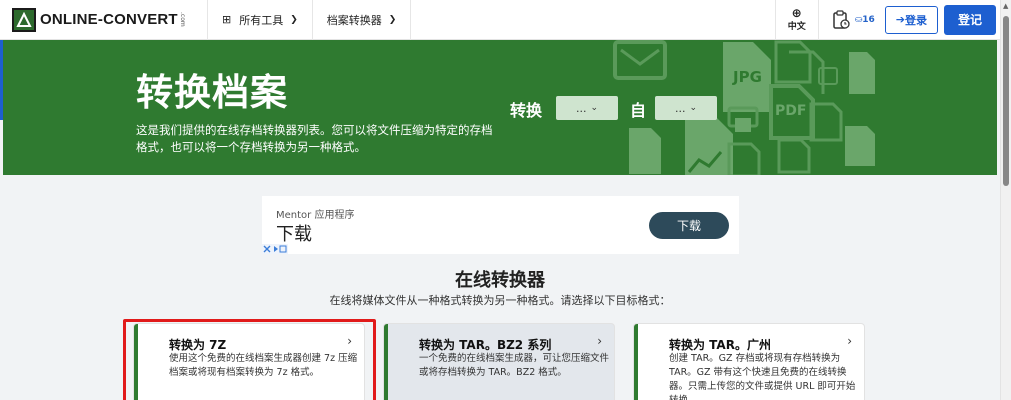  Describe the element at coordinates (182, 19) in the screenshot. I see `logo-suffix: .com` at that location.